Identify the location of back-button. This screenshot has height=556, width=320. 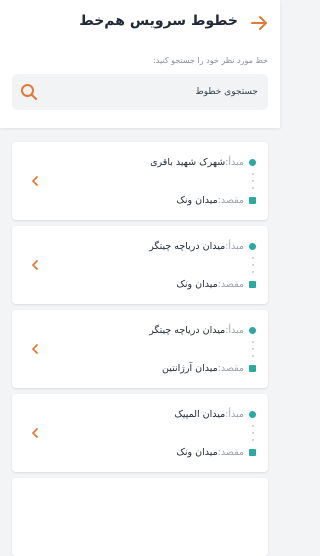
(259, 23).